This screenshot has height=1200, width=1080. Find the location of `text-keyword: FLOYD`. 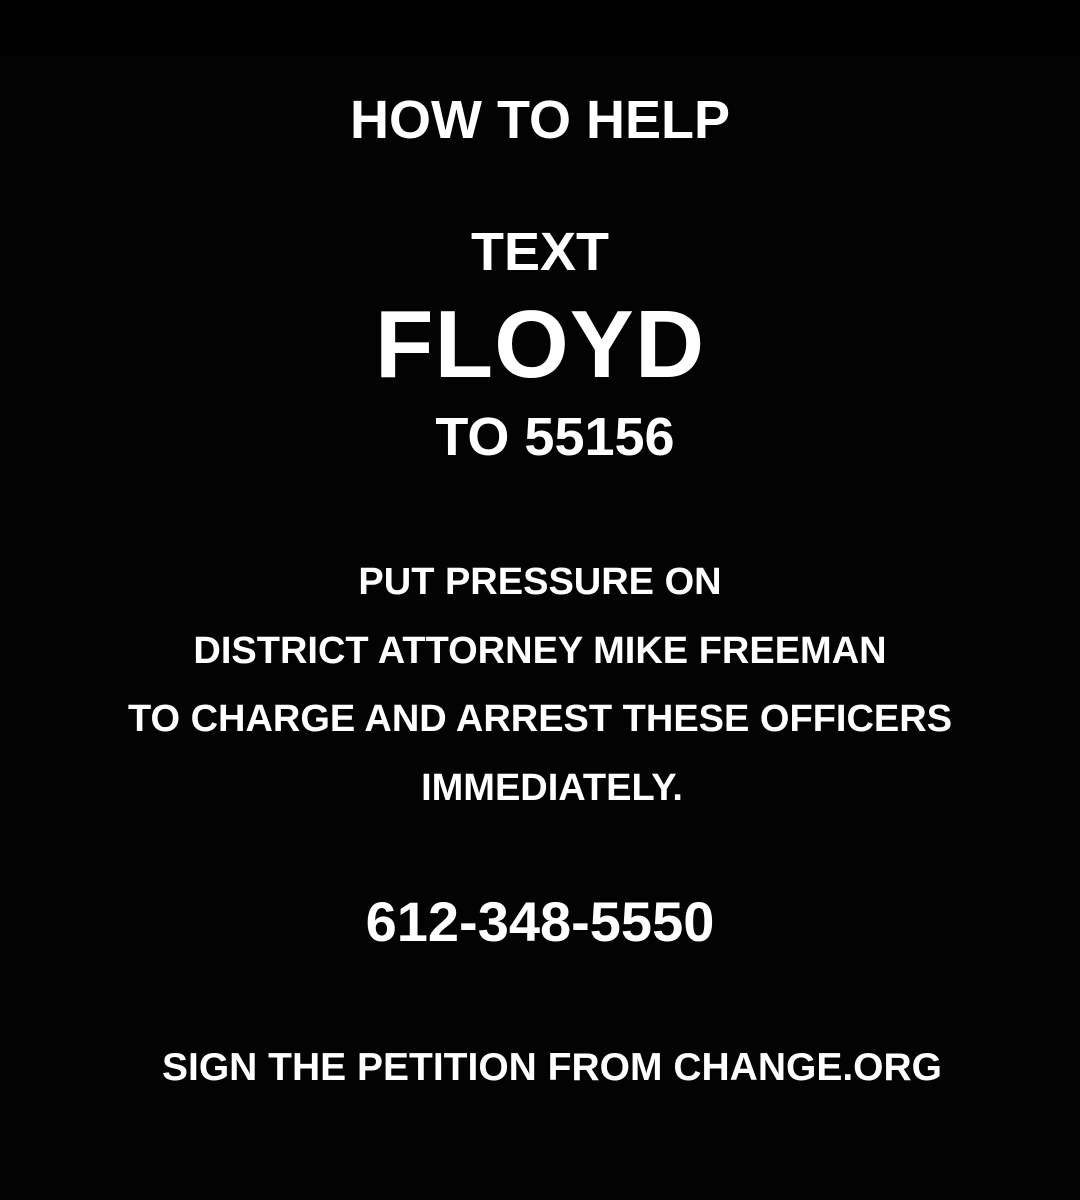

text-keyword: FLOYD is located at coordinates (540, 344).